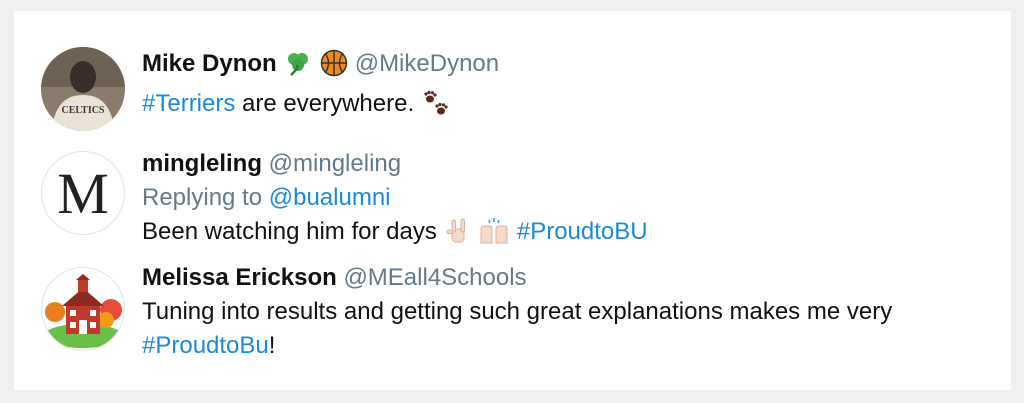 The image size is (1024, 403). I want to click on avatar, so click(83, 309).